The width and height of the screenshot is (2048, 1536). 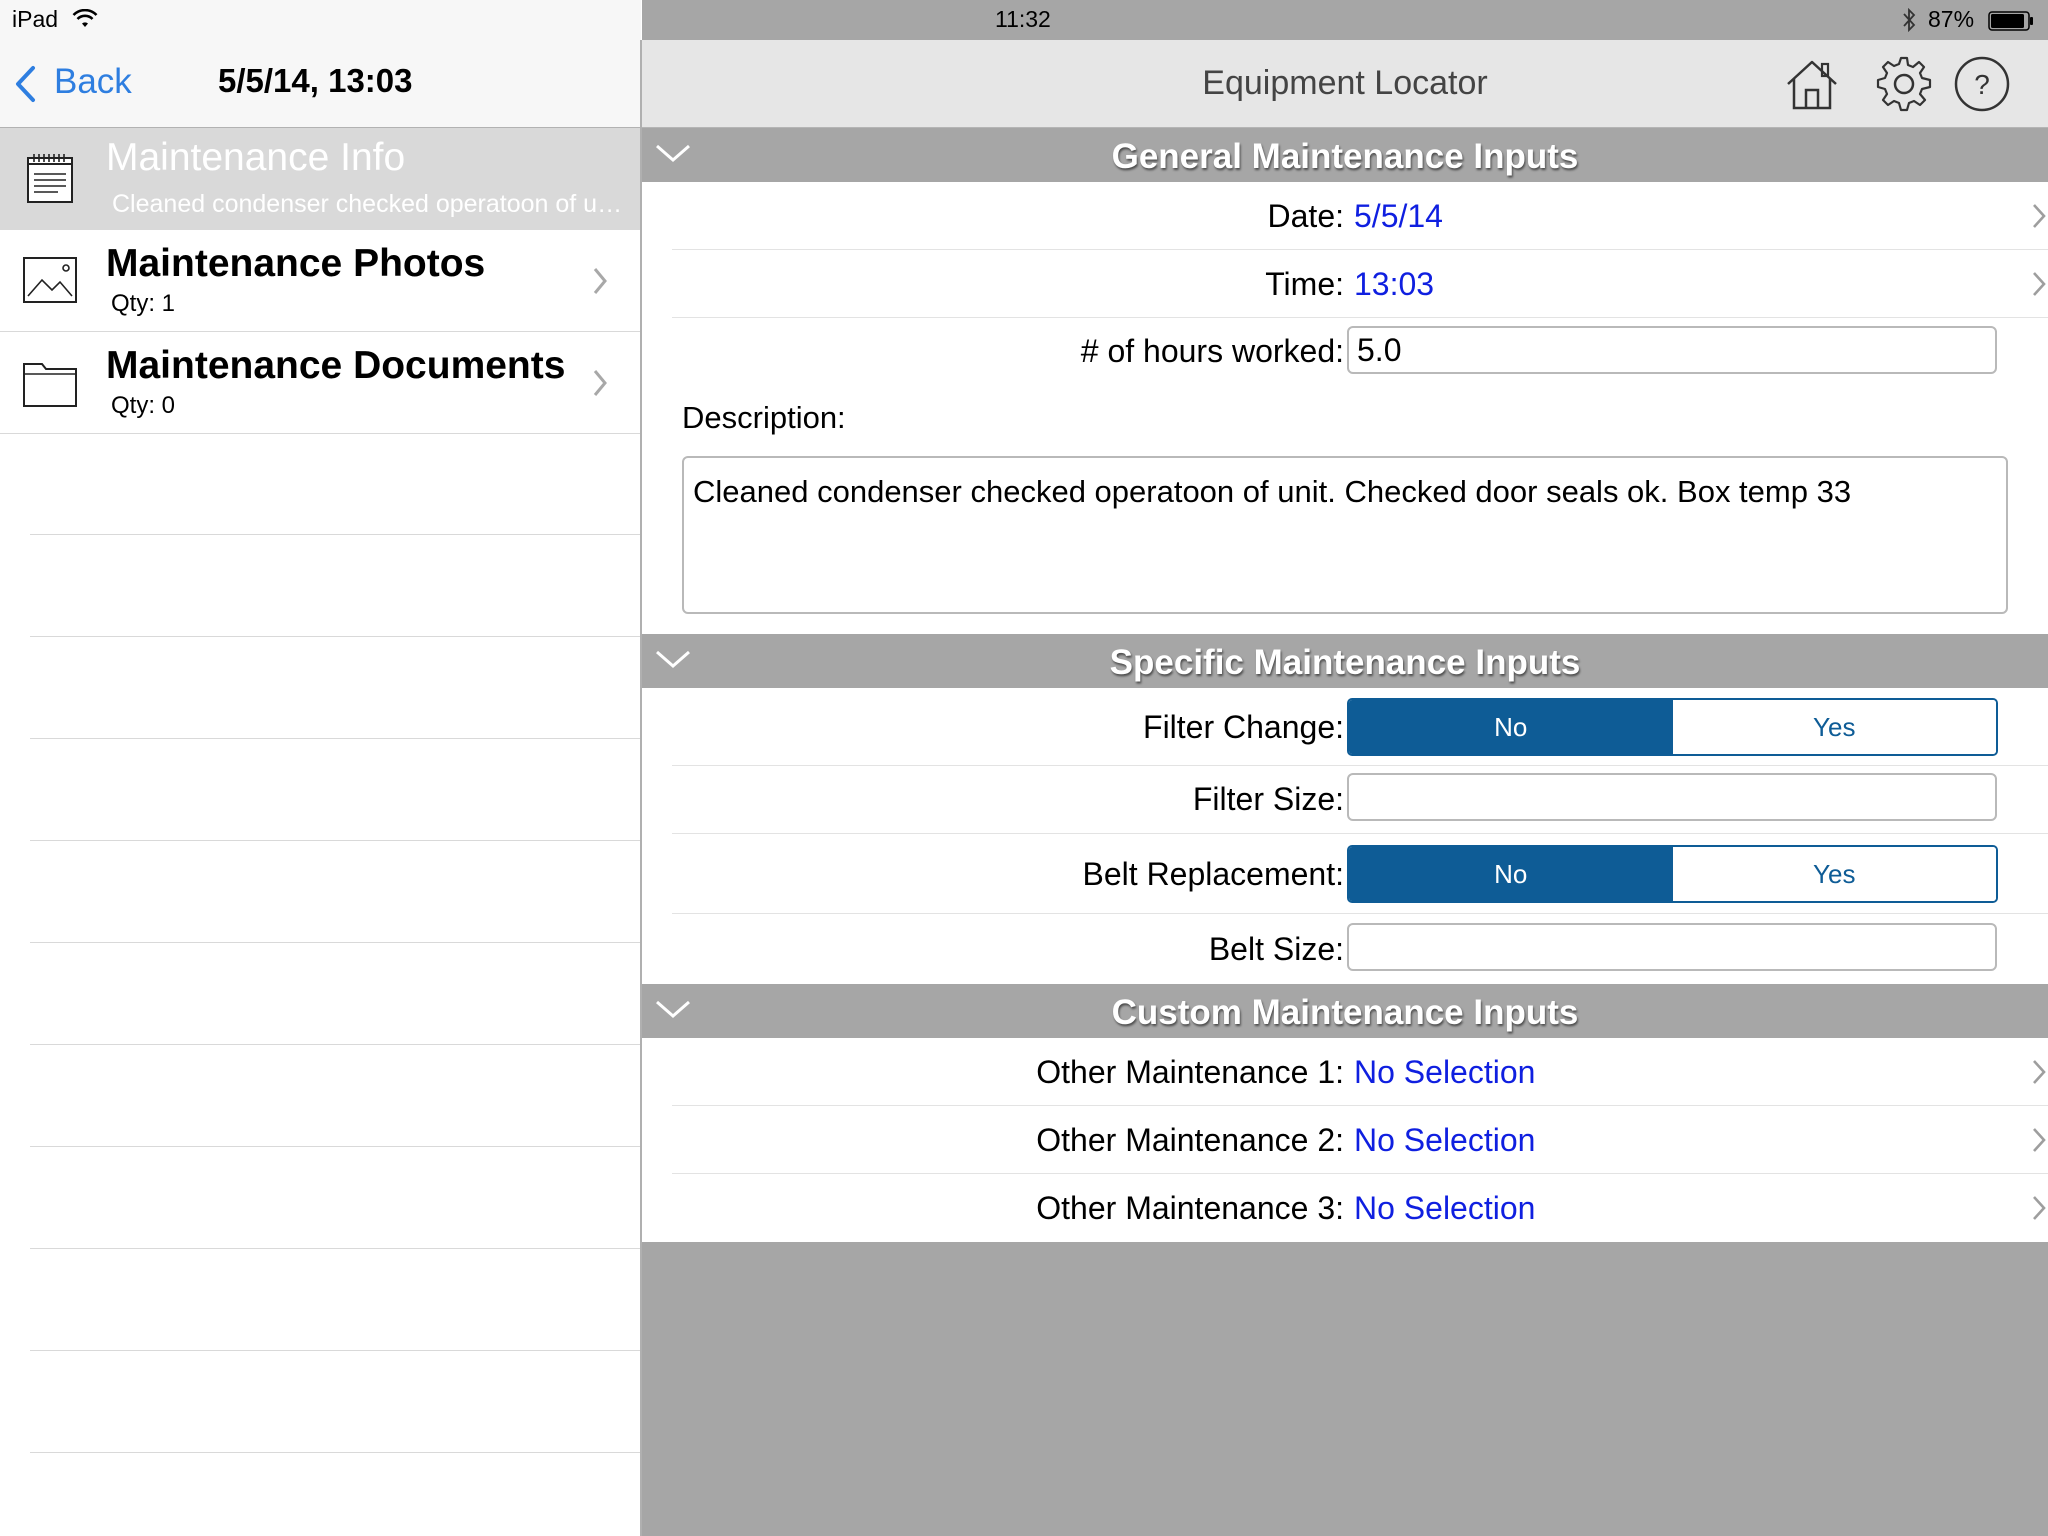 I want to click on other-maintenance-2-label: Other Maintenance 2:, so click(x=1190, y=1140).